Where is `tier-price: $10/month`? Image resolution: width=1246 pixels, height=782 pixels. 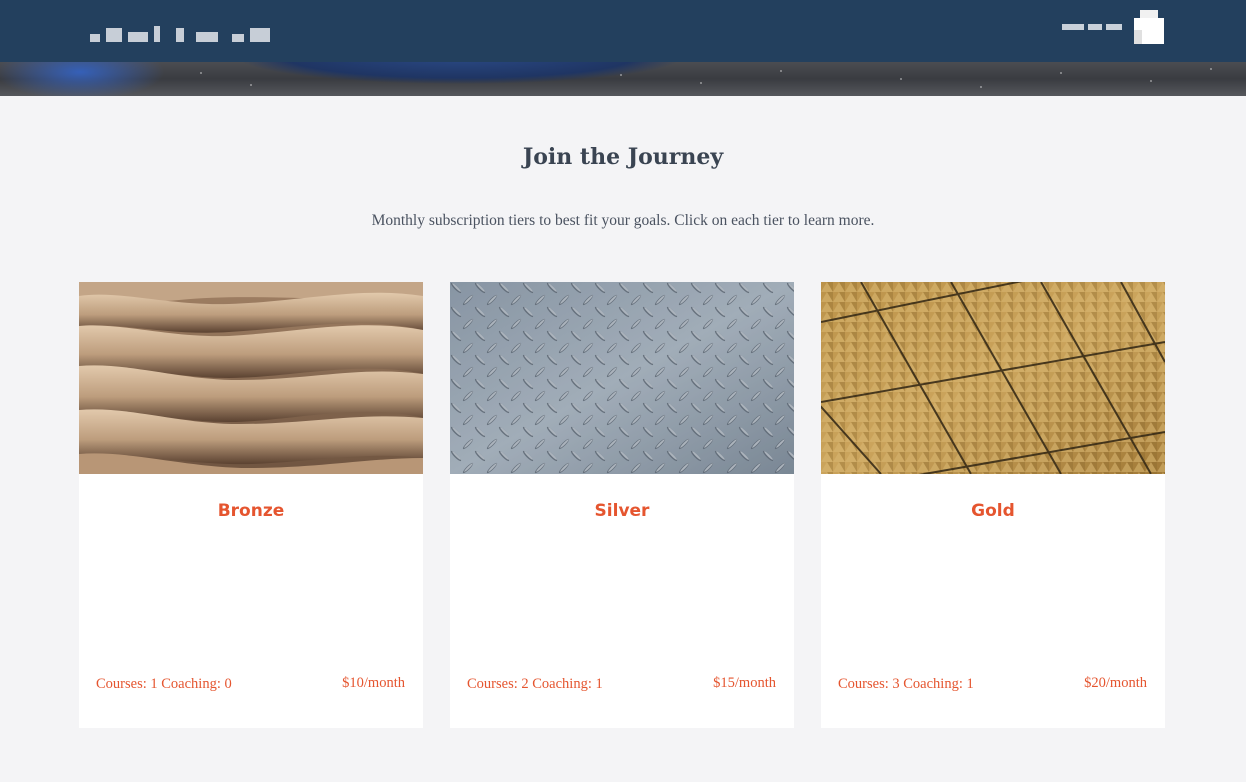
tier-price: $10/month is located at coordinates (373, 683).